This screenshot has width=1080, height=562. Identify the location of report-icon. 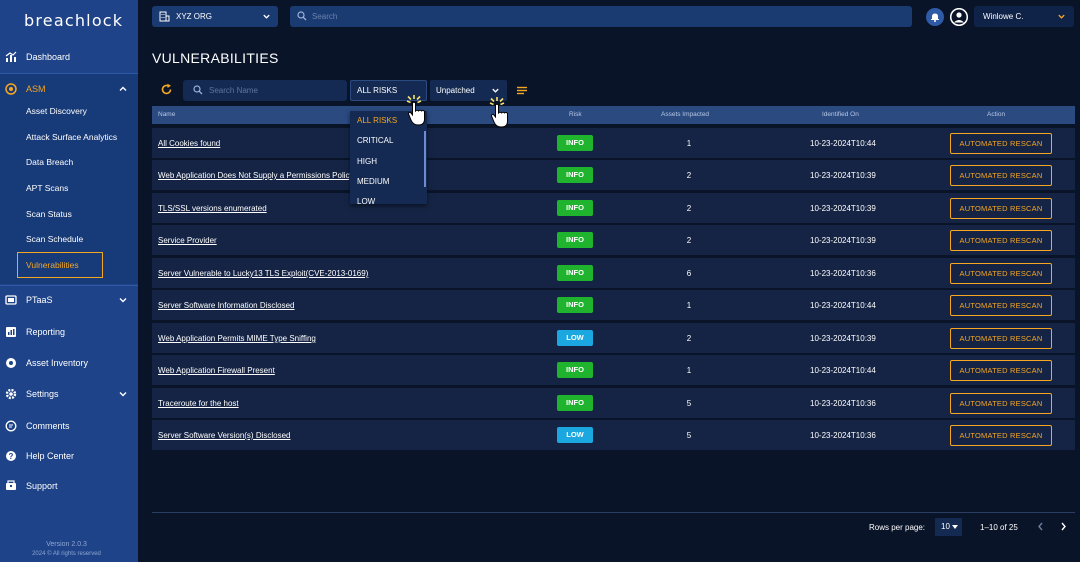
(11, 332).